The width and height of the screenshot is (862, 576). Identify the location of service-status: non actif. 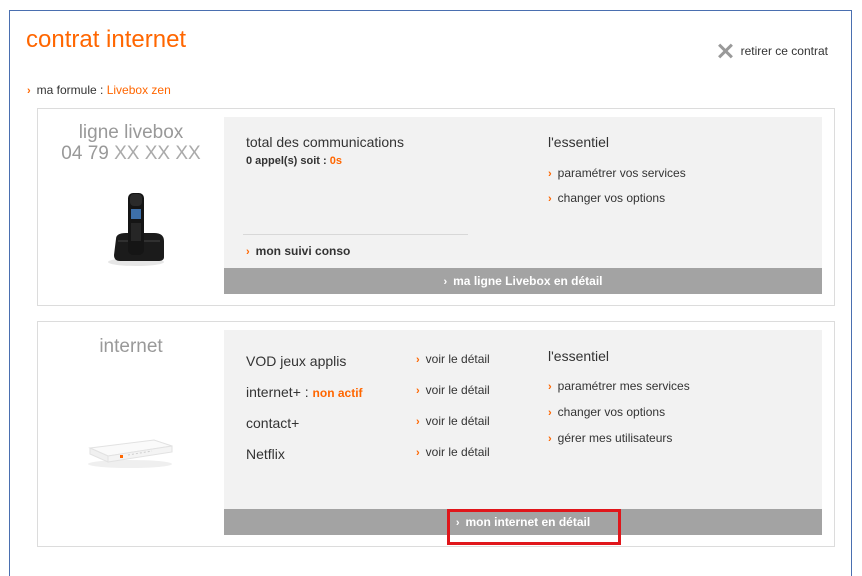
(337, 393).